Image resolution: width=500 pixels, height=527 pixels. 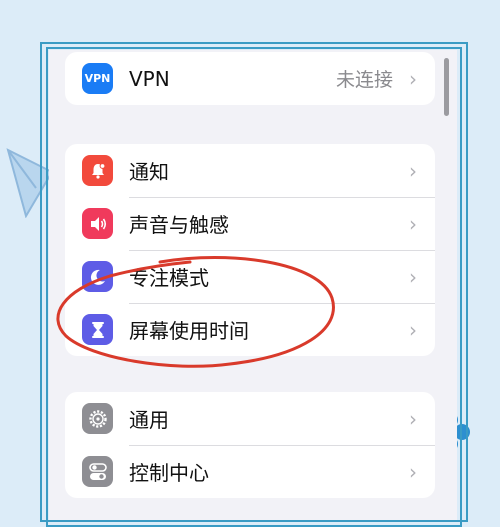 I want to click on settings-group-network: VPN VPN 未连接 ›, so click(x=250, y=78).